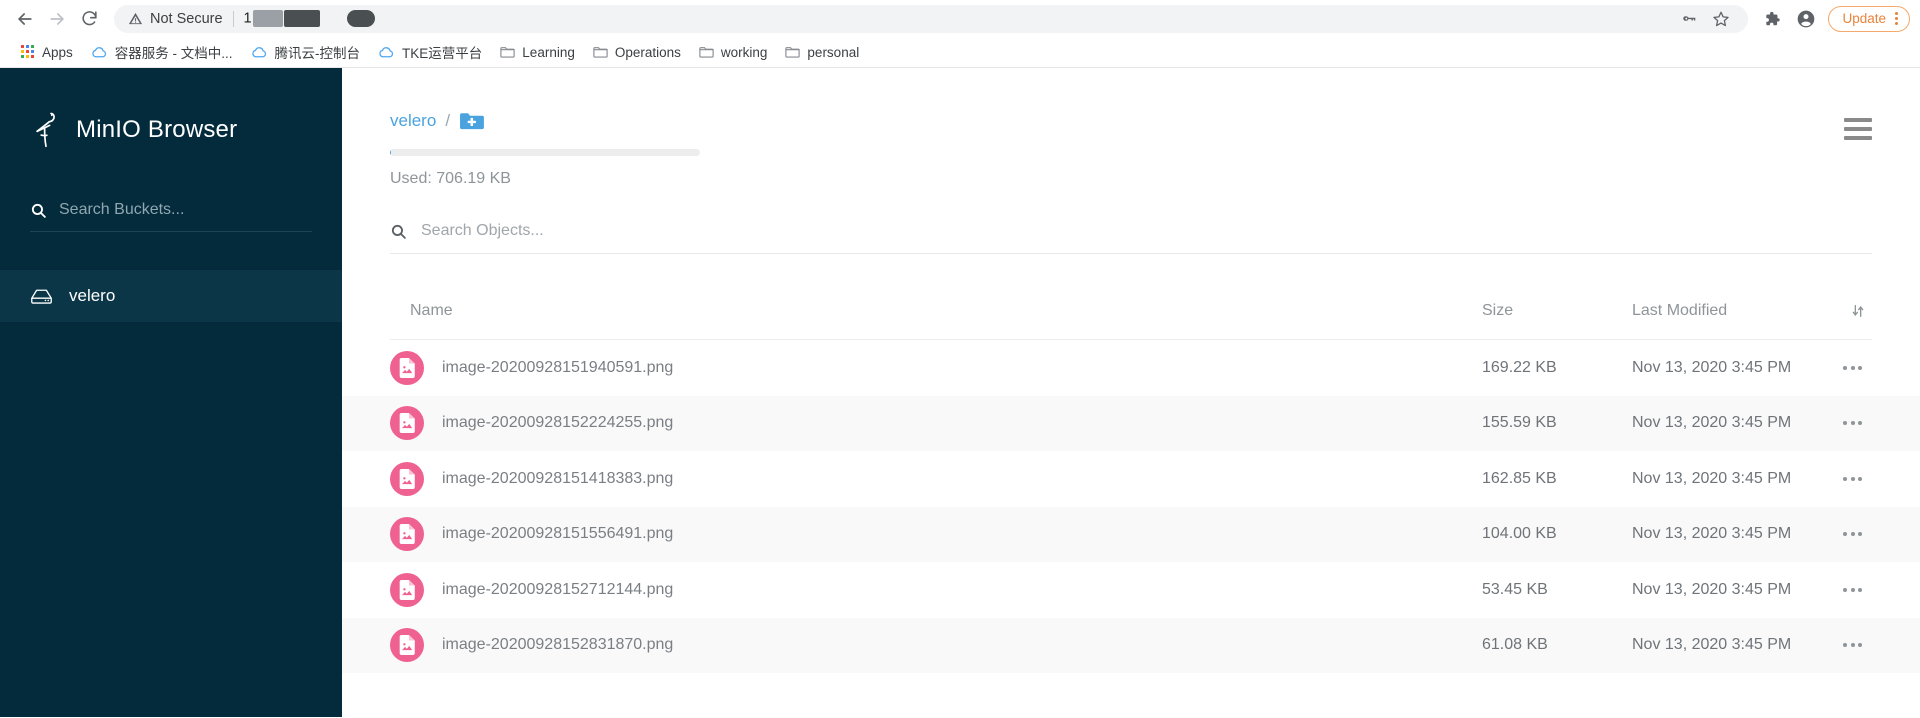 The image size is (1920, 718). Describe the element at coordinates (558, 645) in the screenshot. I see `file-name: image-20200928152831870.png` at that location.